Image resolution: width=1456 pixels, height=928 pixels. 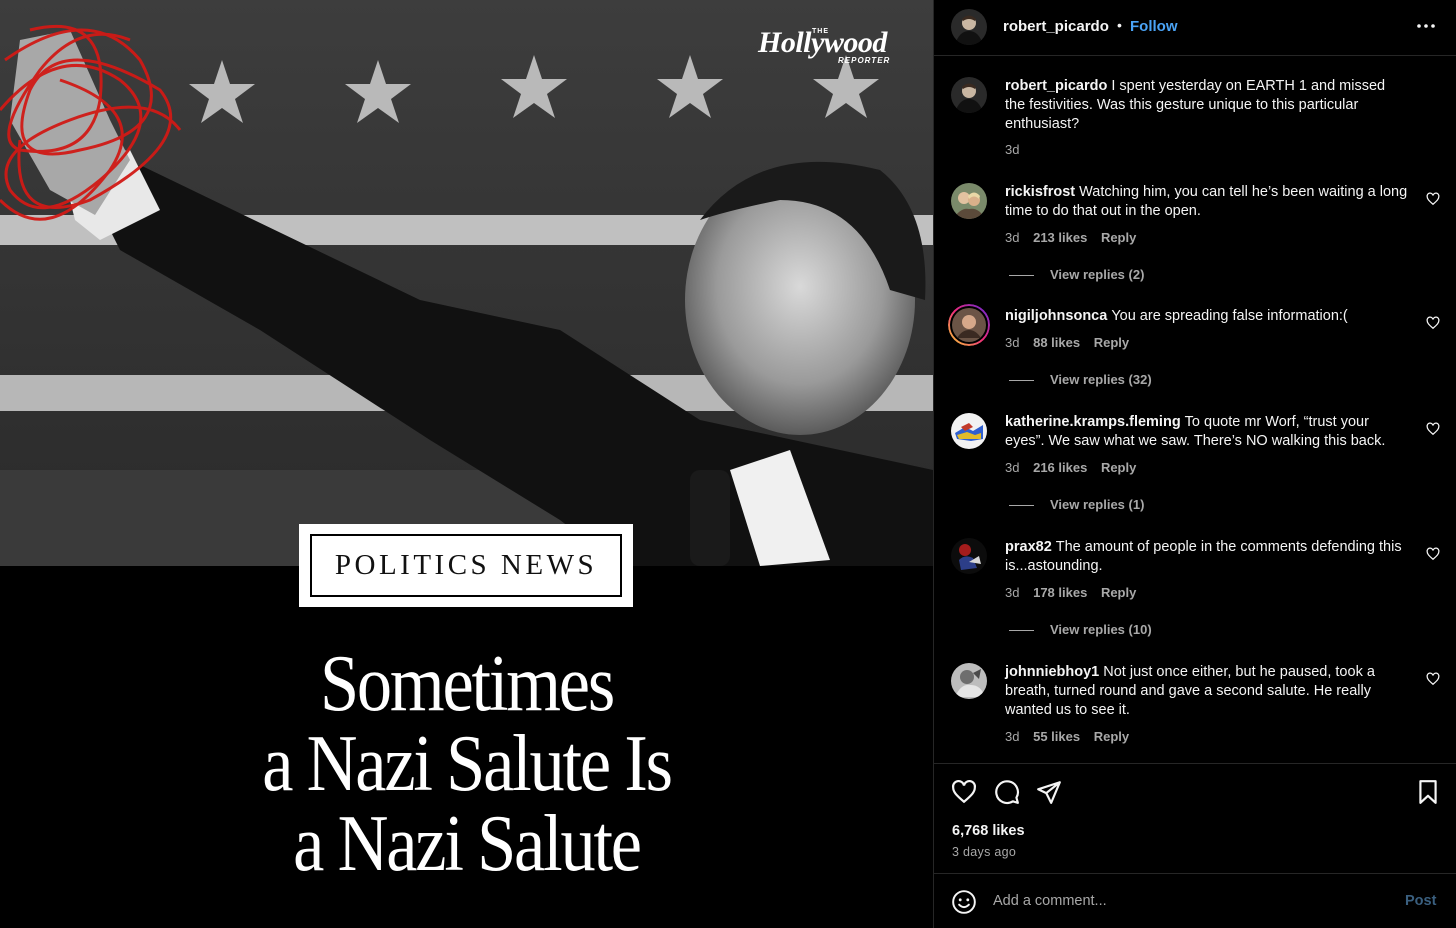 I want to click on view-replies-button: View replies (10), so click(x=1080, y=629).